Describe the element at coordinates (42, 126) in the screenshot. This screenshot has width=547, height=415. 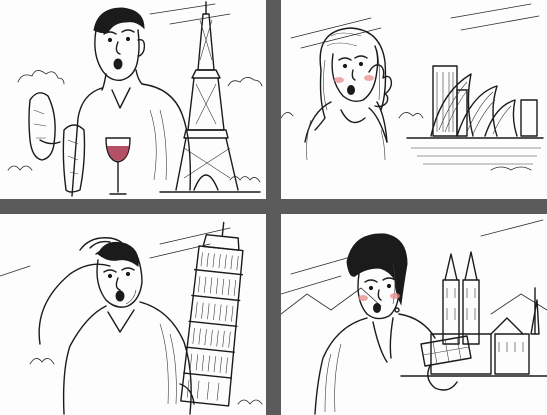
I see `baguette` at that location.